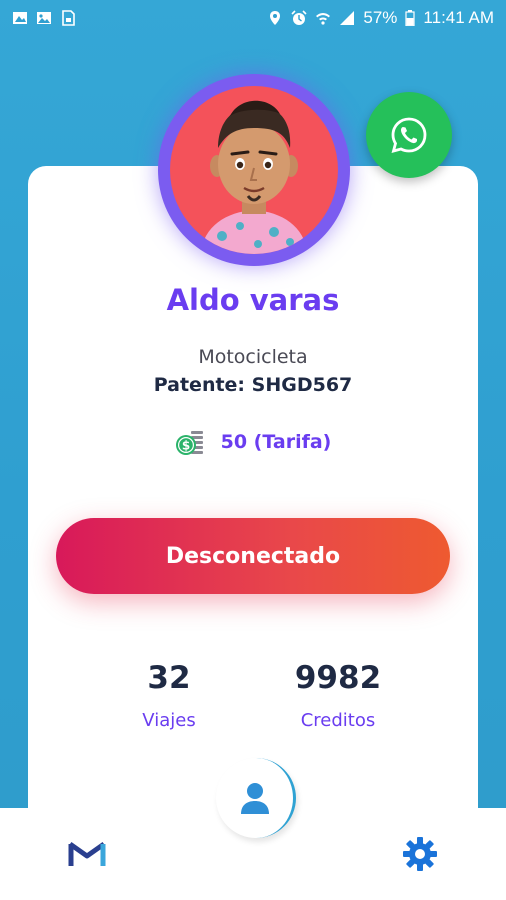  What do you see at coordinates (299, 17) in the screenshot?
I see `alarm-icon` at bounding box center [299, 17].